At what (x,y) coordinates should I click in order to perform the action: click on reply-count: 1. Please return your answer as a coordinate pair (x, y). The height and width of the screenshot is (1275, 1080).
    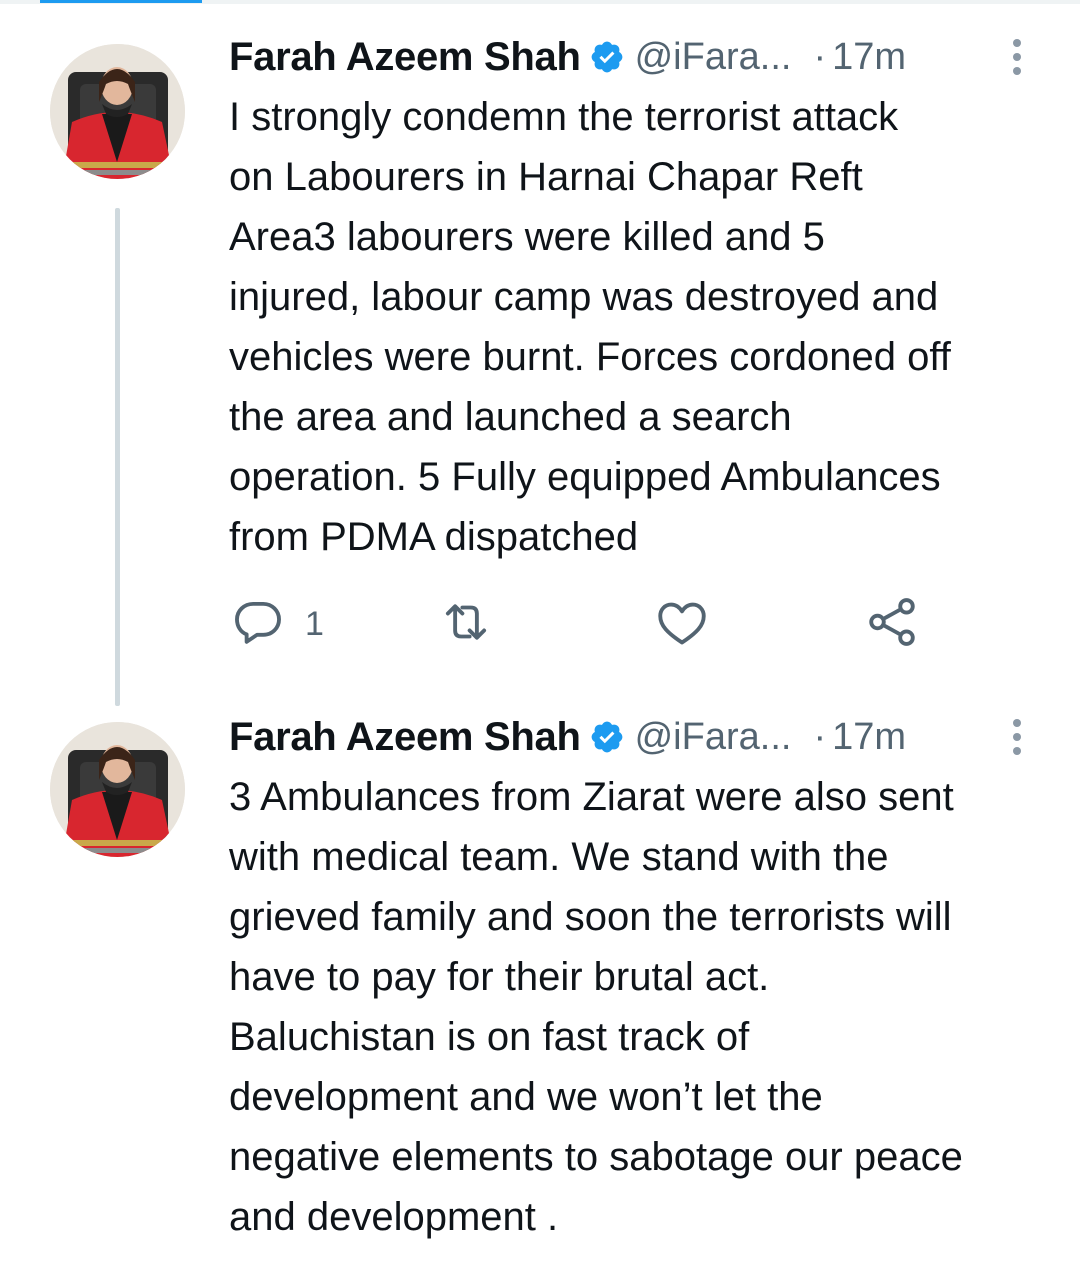
    Looking at the image, I should click on (314, 623).